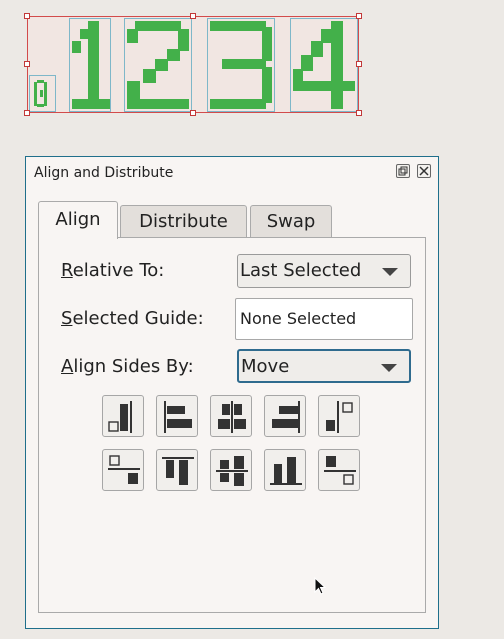  Describe the element at coordinates (132, 318) in the screenshot. I see `selected-guide-label: Selected Guide:` at that location.